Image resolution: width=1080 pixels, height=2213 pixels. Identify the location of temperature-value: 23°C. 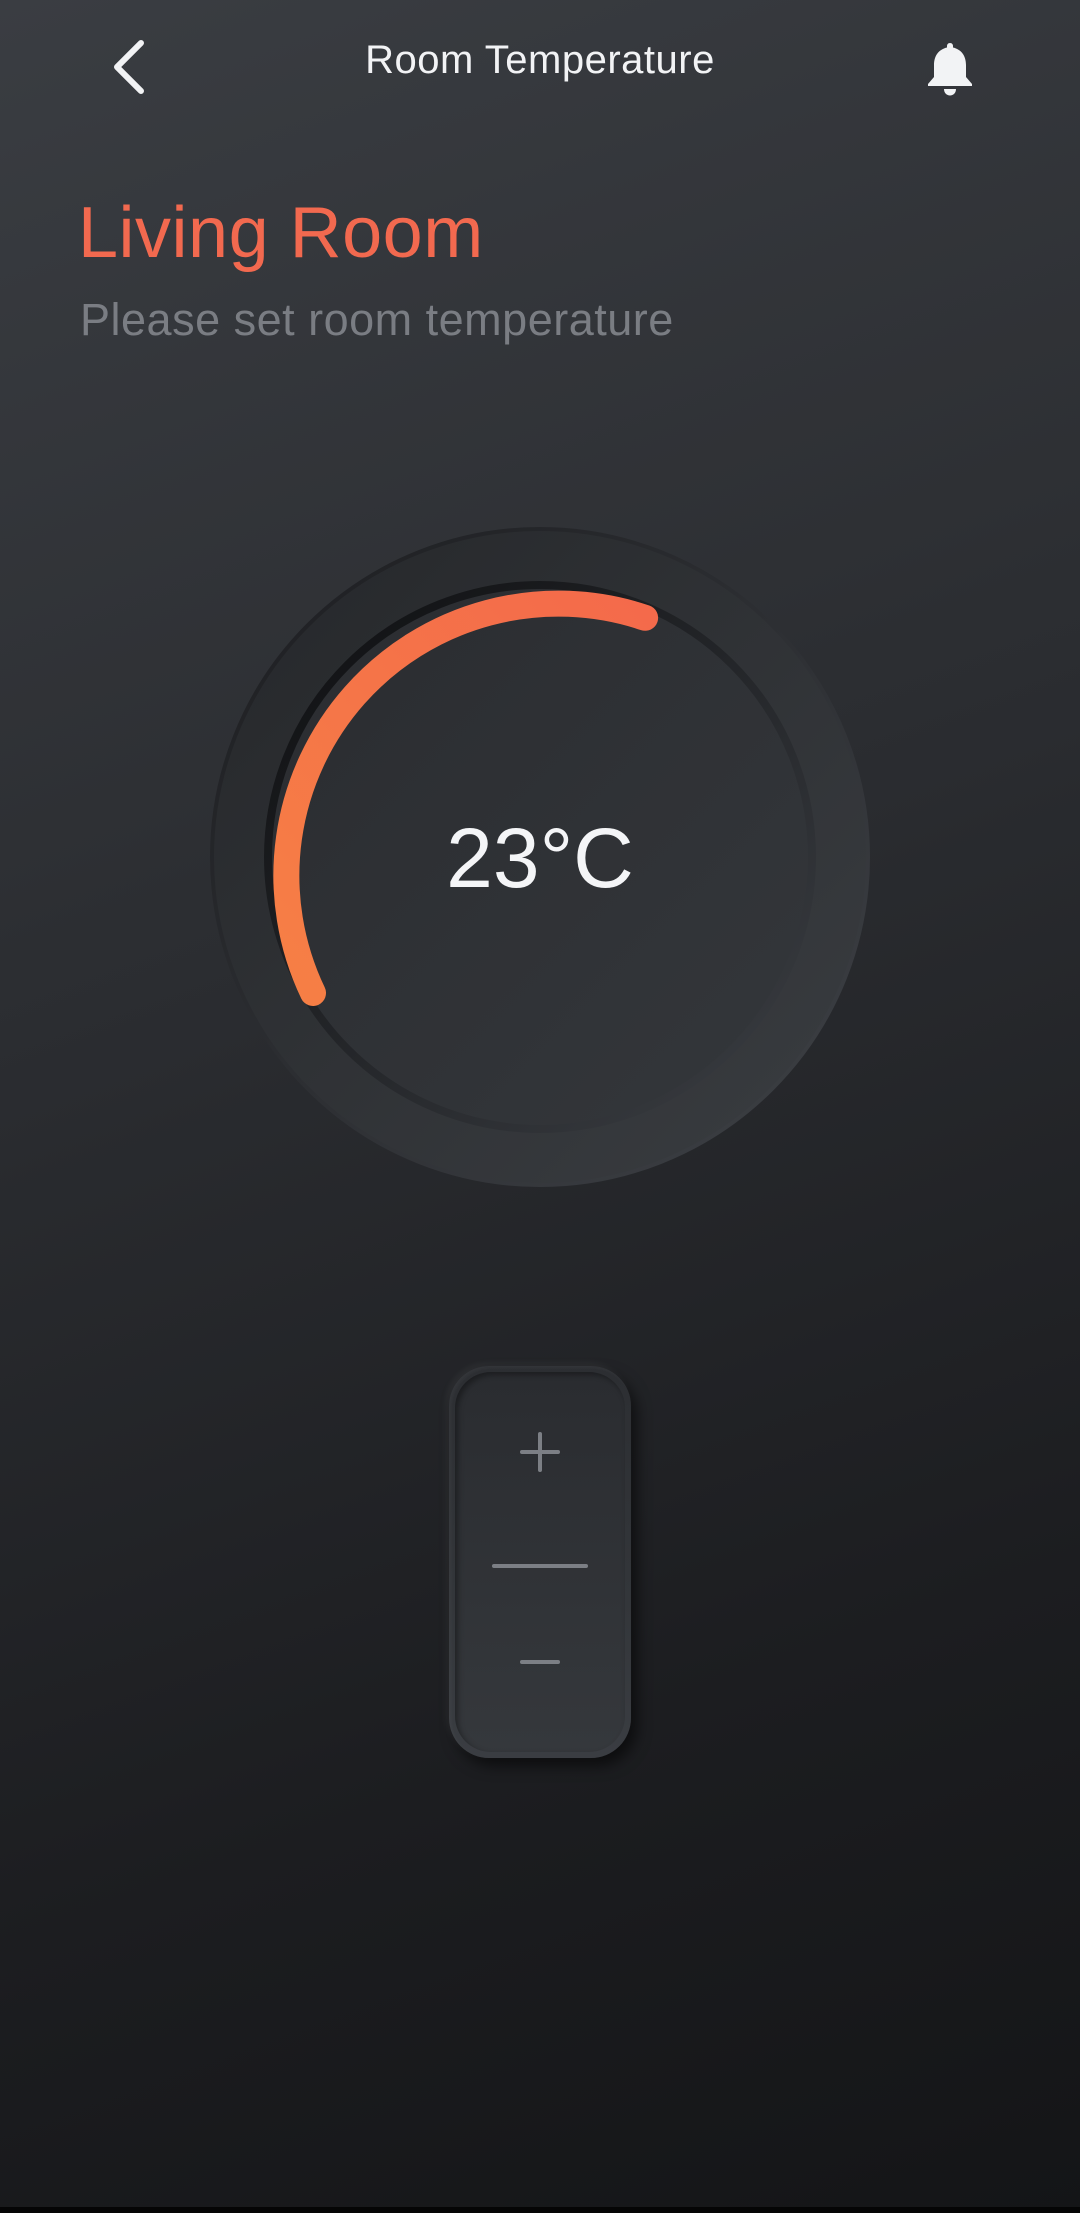
(540, 858).